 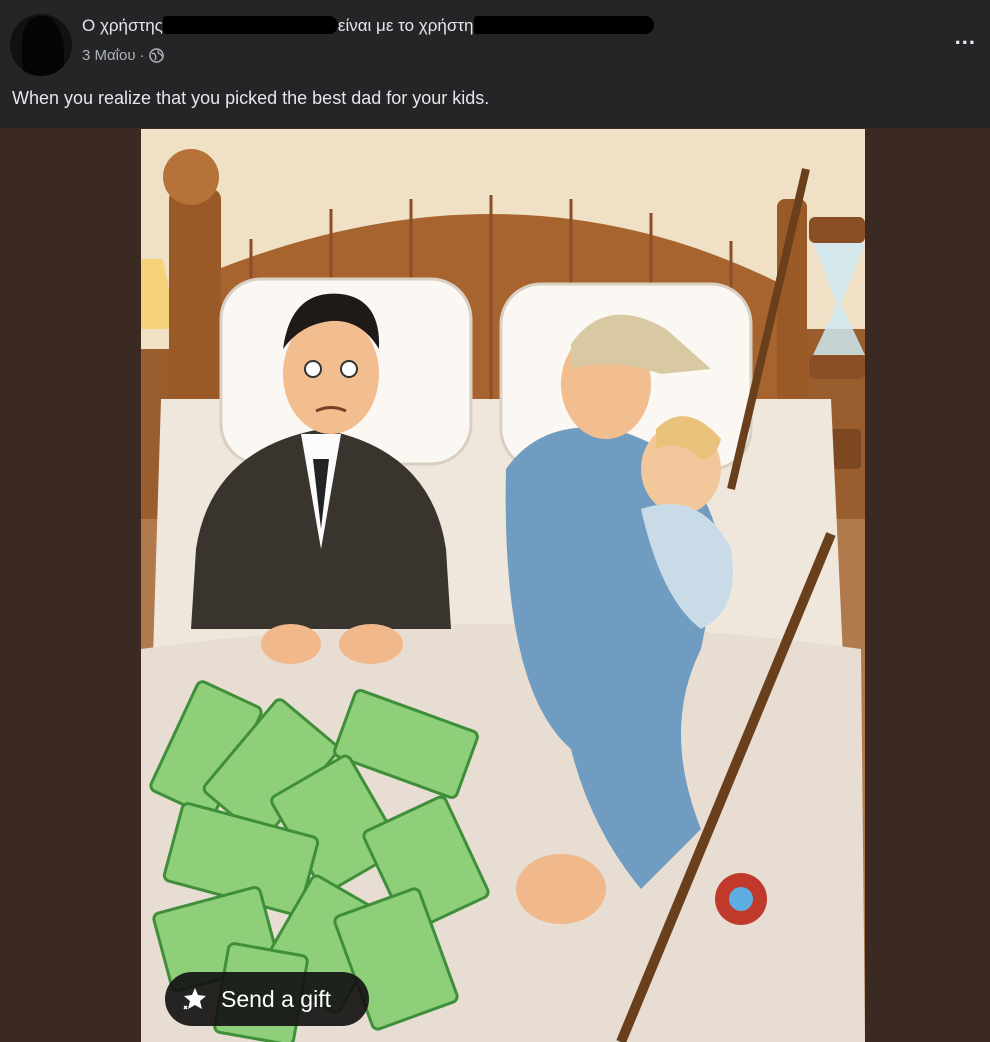 What do you see at coordinates (122, 25) in the screenshot?
I see `author-prefix: Ο χρήστης` at bounding box center [122, 25].